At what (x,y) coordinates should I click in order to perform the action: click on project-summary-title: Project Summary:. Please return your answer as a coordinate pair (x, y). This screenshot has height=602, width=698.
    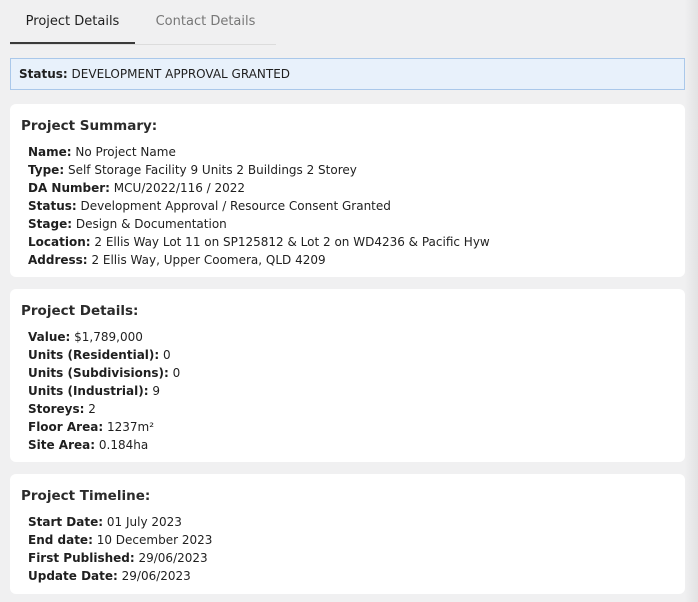
    Looking at the image, I should click on (89, 126).